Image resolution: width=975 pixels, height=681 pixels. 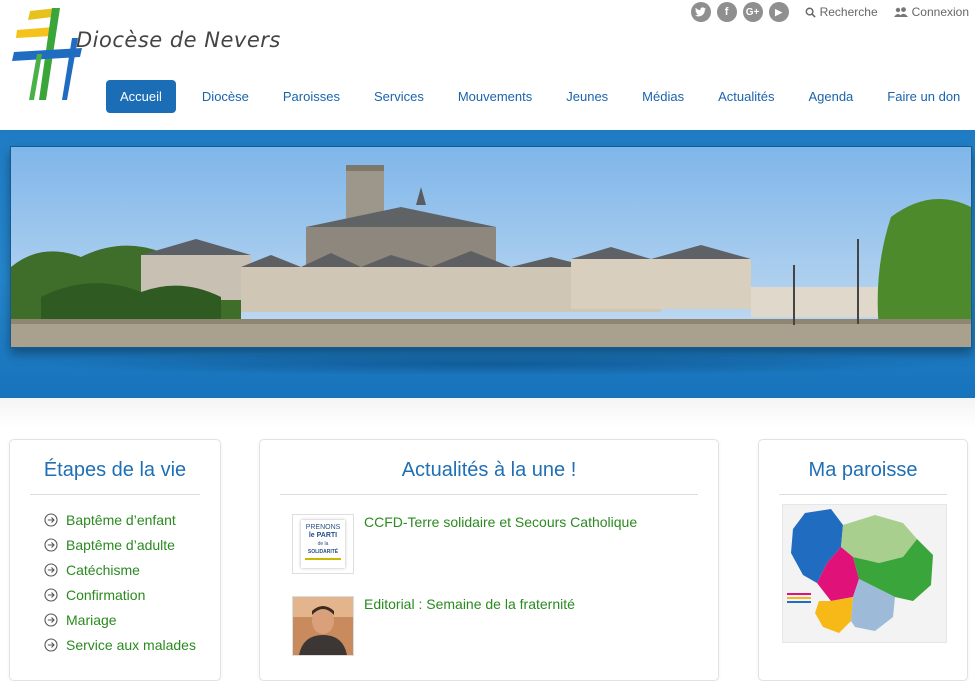 I want to click on hero-shadow, so click(x=490, y=364).